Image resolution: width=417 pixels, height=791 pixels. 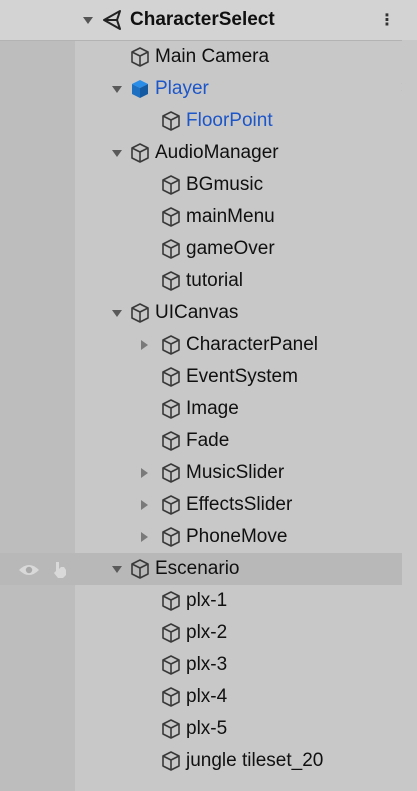 I want to click on scene-header: CharacterSelect ⋮, so click(x=208, y=20).